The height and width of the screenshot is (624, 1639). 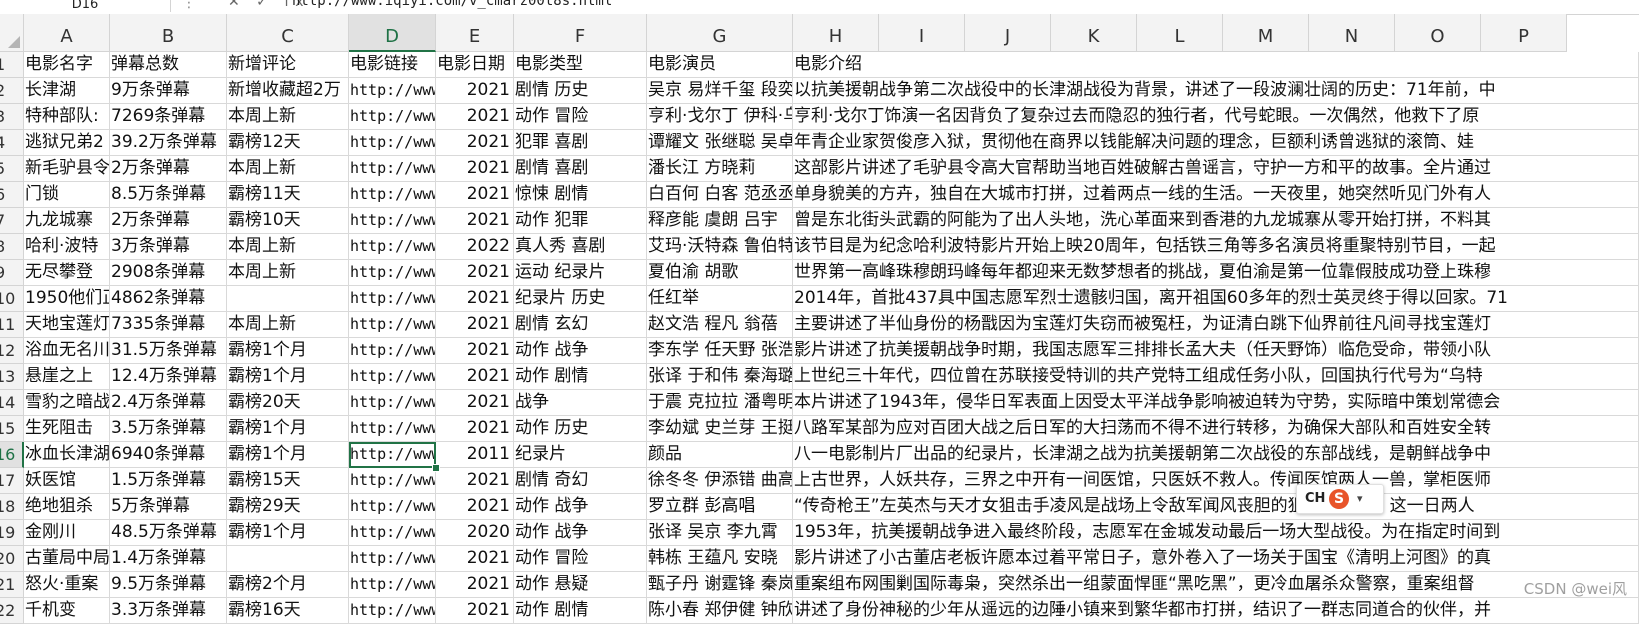 I want to click on row-header: 4, so click(x=12, y=143).